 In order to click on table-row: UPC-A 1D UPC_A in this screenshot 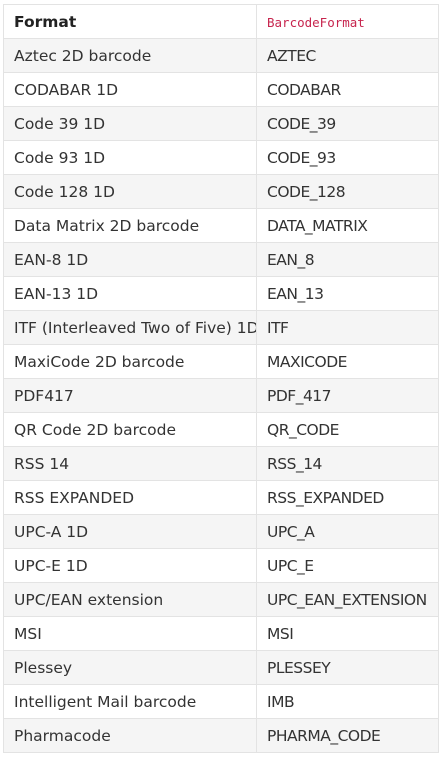, I will do `click(221, 531)`.